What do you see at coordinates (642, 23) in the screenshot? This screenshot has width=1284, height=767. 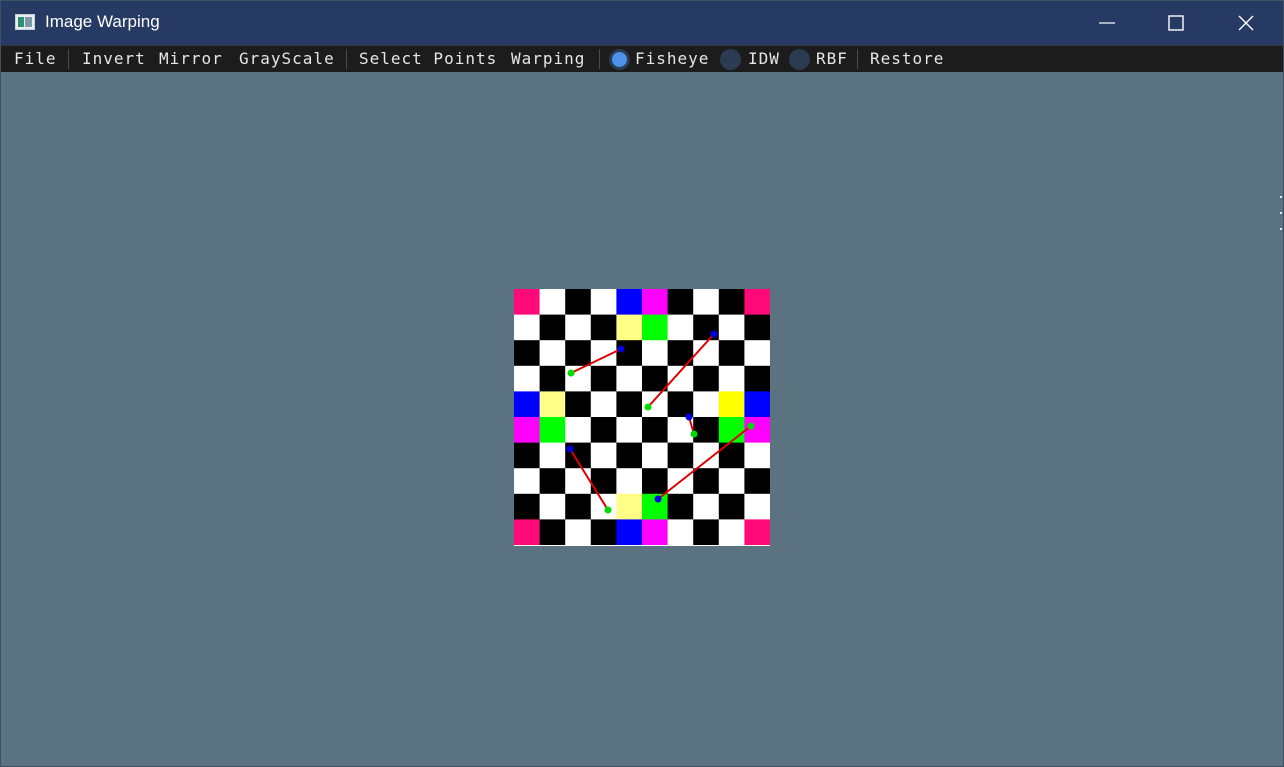 I see `title-bar: Image Warping` at bounding box center [642, 23].